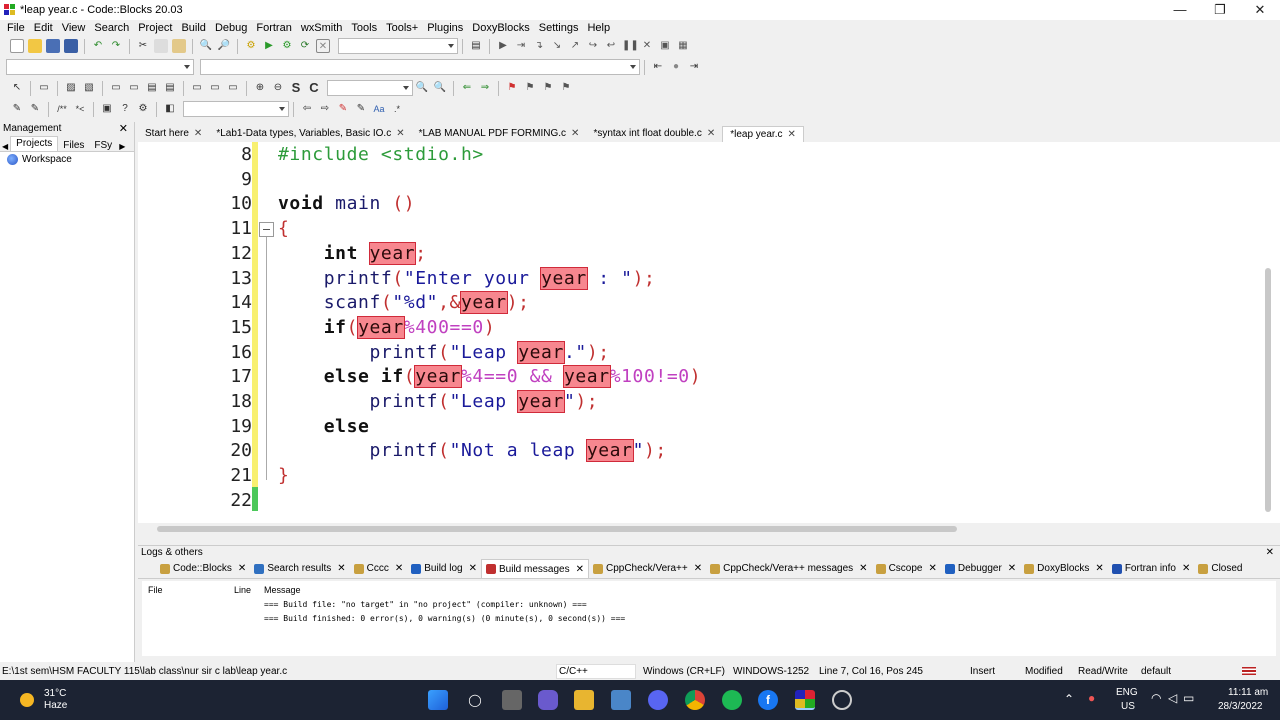 The height and width of the screenshot is (720, 1280). I want to click on shape-1-icon: ▭, so click(197, 88).